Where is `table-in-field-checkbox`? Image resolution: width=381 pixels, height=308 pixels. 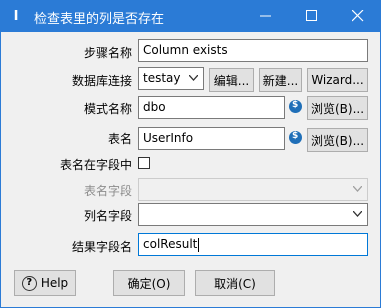 table-in-field-checkbox is located at coordinates (144, 163).